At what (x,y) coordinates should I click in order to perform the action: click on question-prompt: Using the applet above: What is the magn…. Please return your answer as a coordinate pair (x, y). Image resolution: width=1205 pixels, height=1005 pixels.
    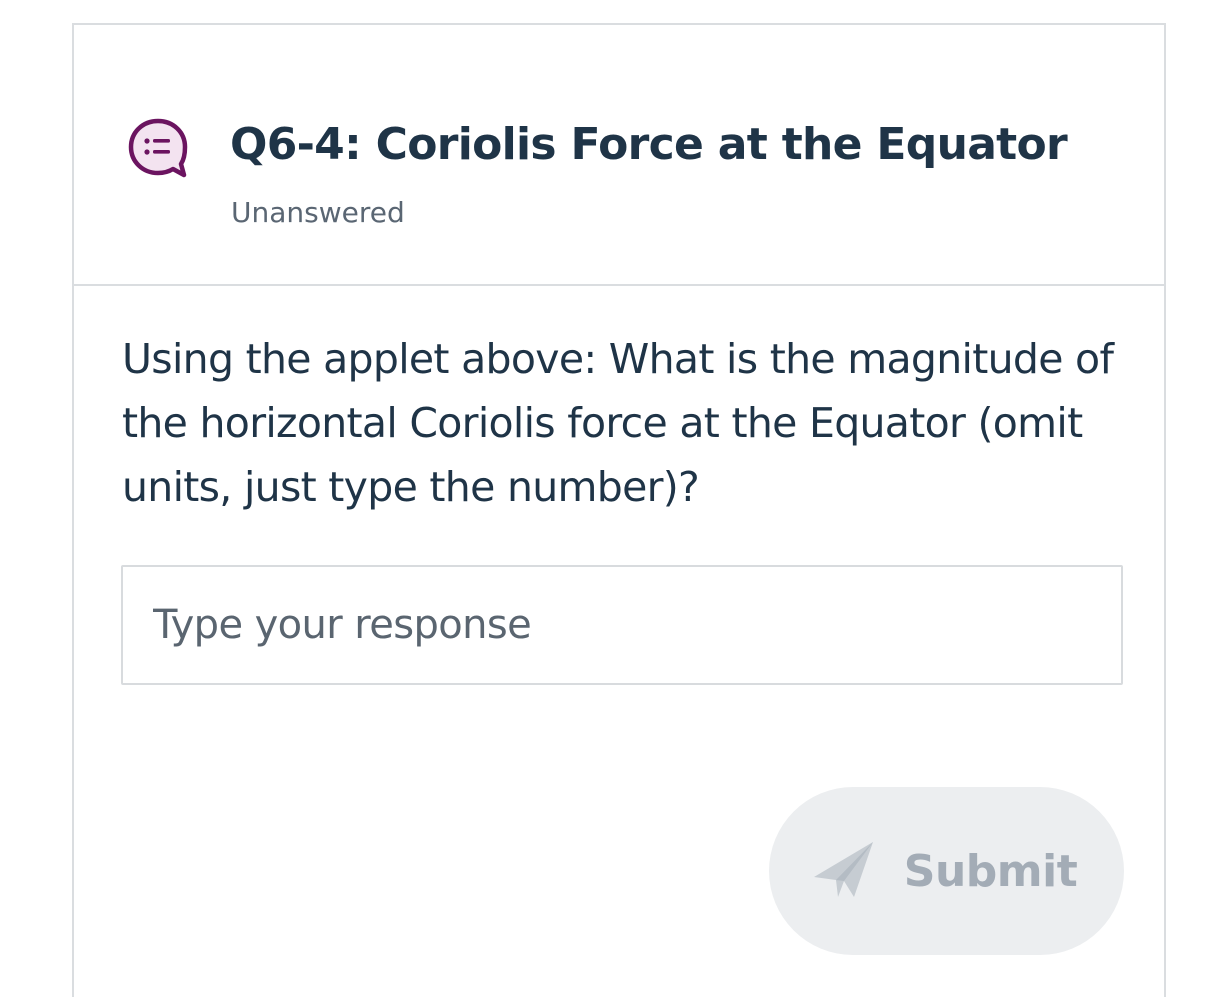
    Looking at the image, I should click on (618, 423).